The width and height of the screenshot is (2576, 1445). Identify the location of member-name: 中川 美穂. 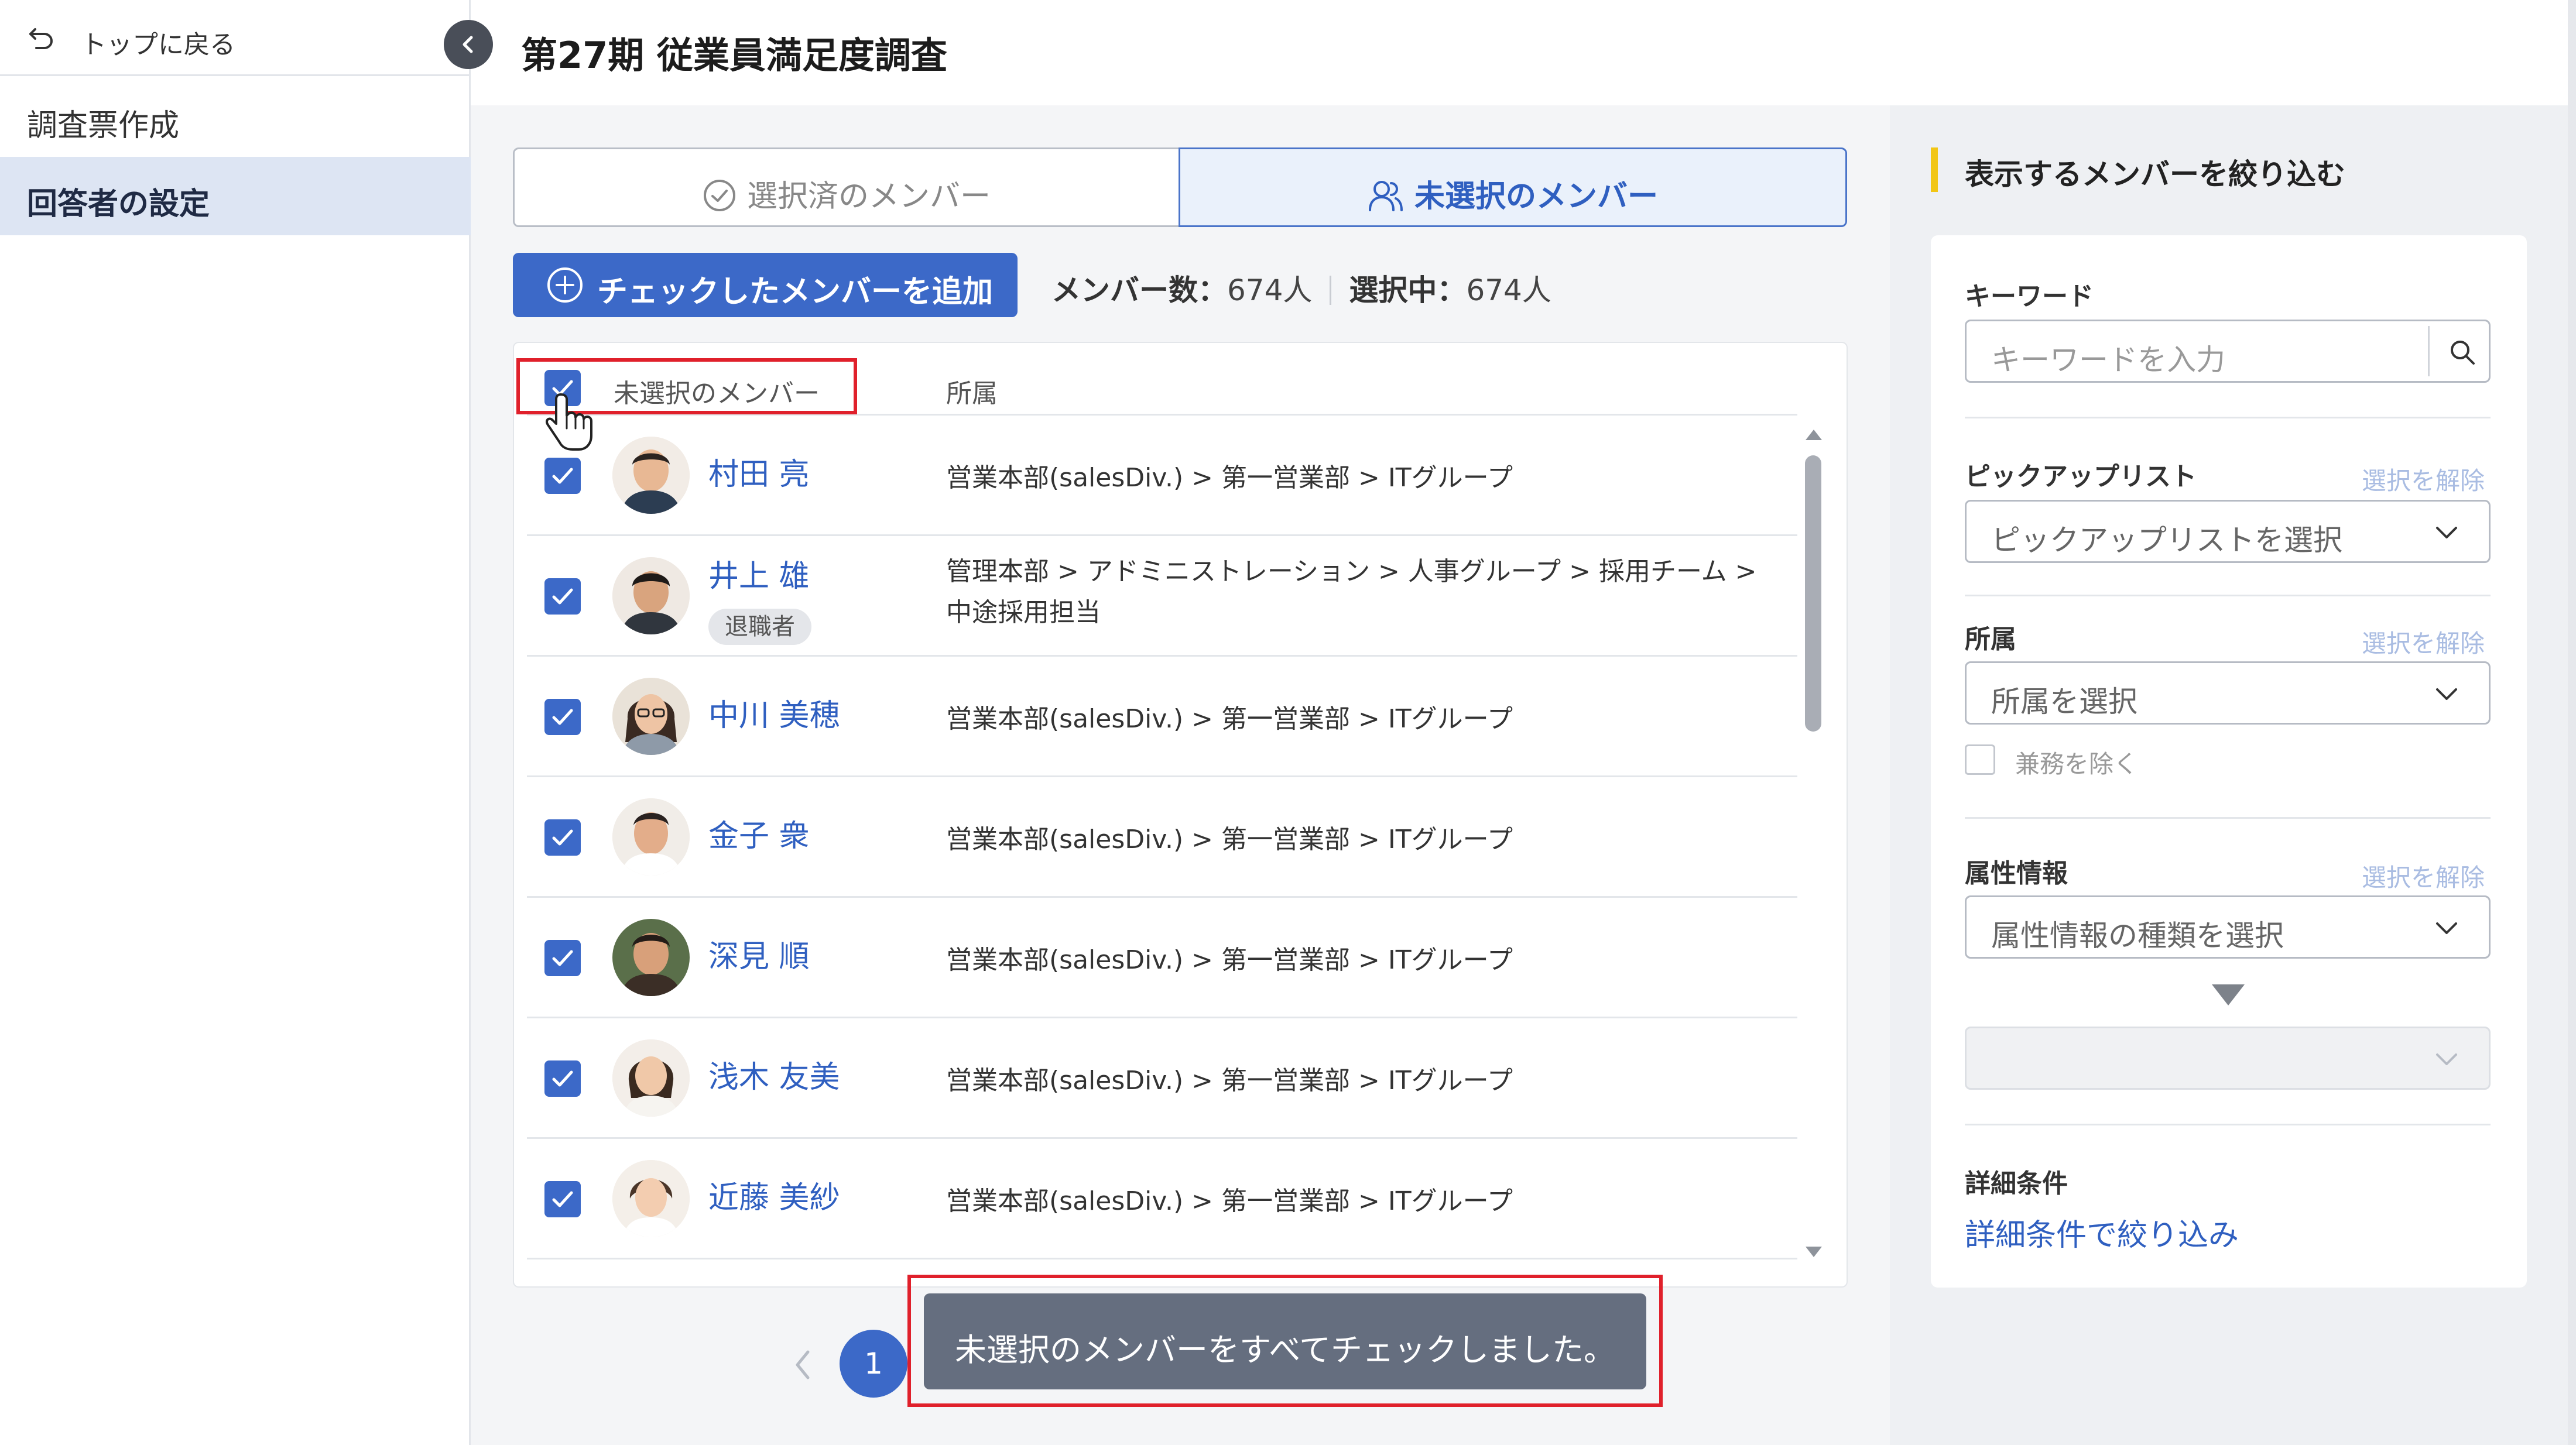
(774, 712).